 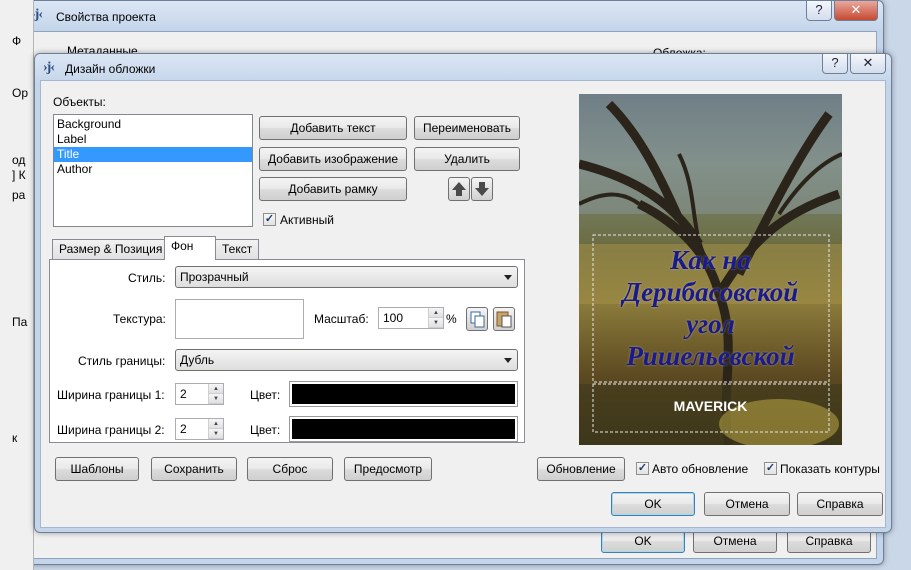 I want to click on color2-label: Цвет:, so click(x=265, y=430).